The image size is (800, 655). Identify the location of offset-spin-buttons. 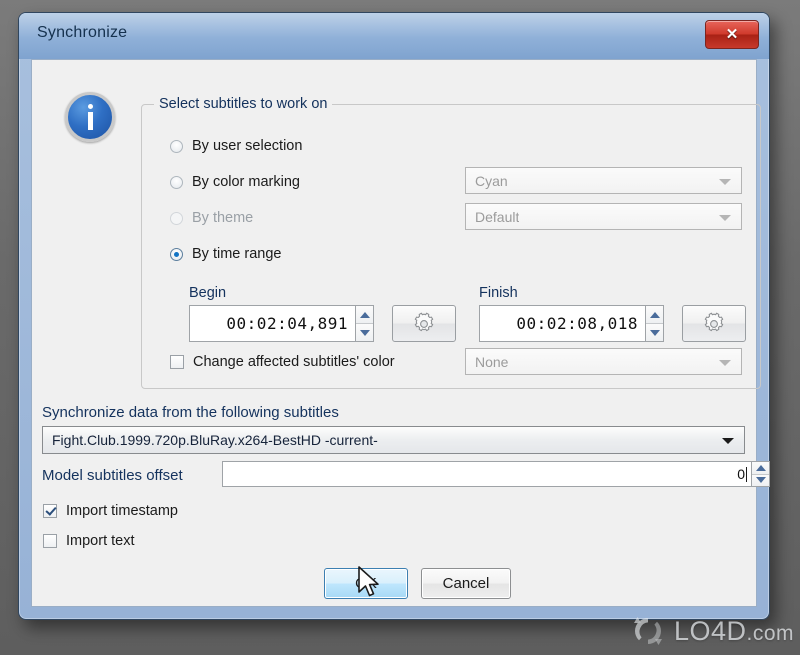
(760, 474).